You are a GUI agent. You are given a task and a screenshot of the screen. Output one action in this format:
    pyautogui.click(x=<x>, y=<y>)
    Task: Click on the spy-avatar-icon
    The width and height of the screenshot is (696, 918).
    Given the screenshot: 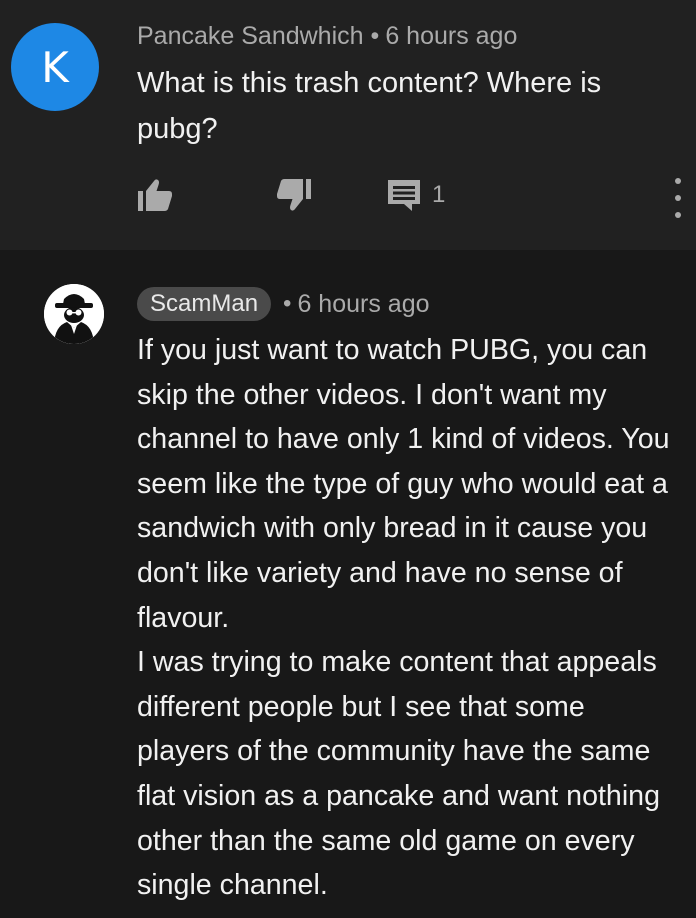 What is the action you would take?
    pyautogui.click(x=74, y=314)
    